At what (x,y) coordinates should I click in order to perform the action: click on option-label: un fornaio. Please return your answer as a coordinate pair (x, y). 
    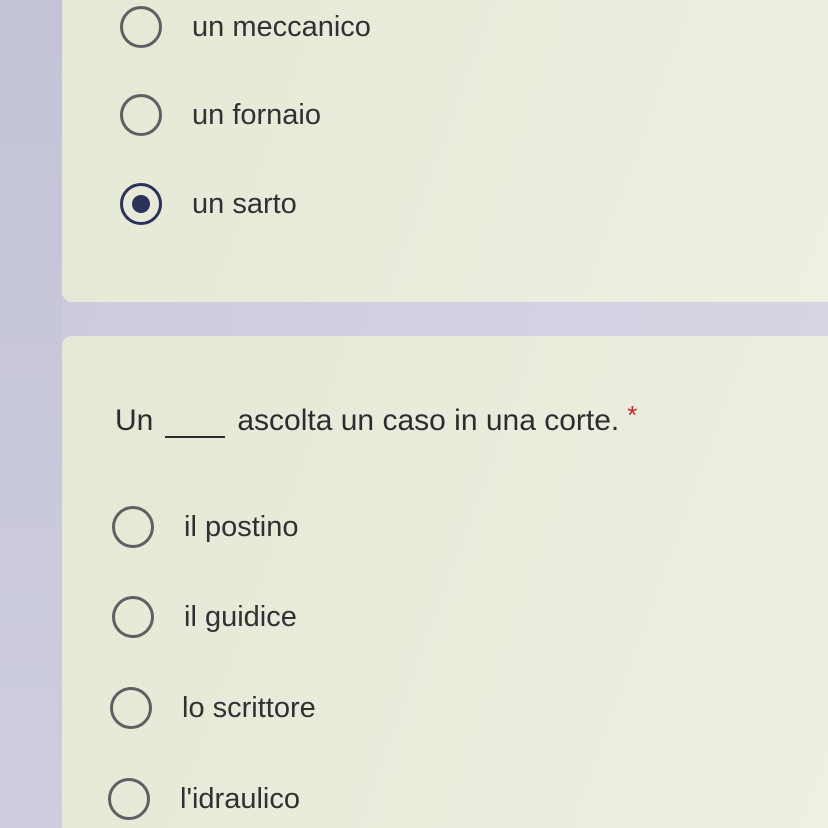
    Looking at the image, I should click on (256, 114).